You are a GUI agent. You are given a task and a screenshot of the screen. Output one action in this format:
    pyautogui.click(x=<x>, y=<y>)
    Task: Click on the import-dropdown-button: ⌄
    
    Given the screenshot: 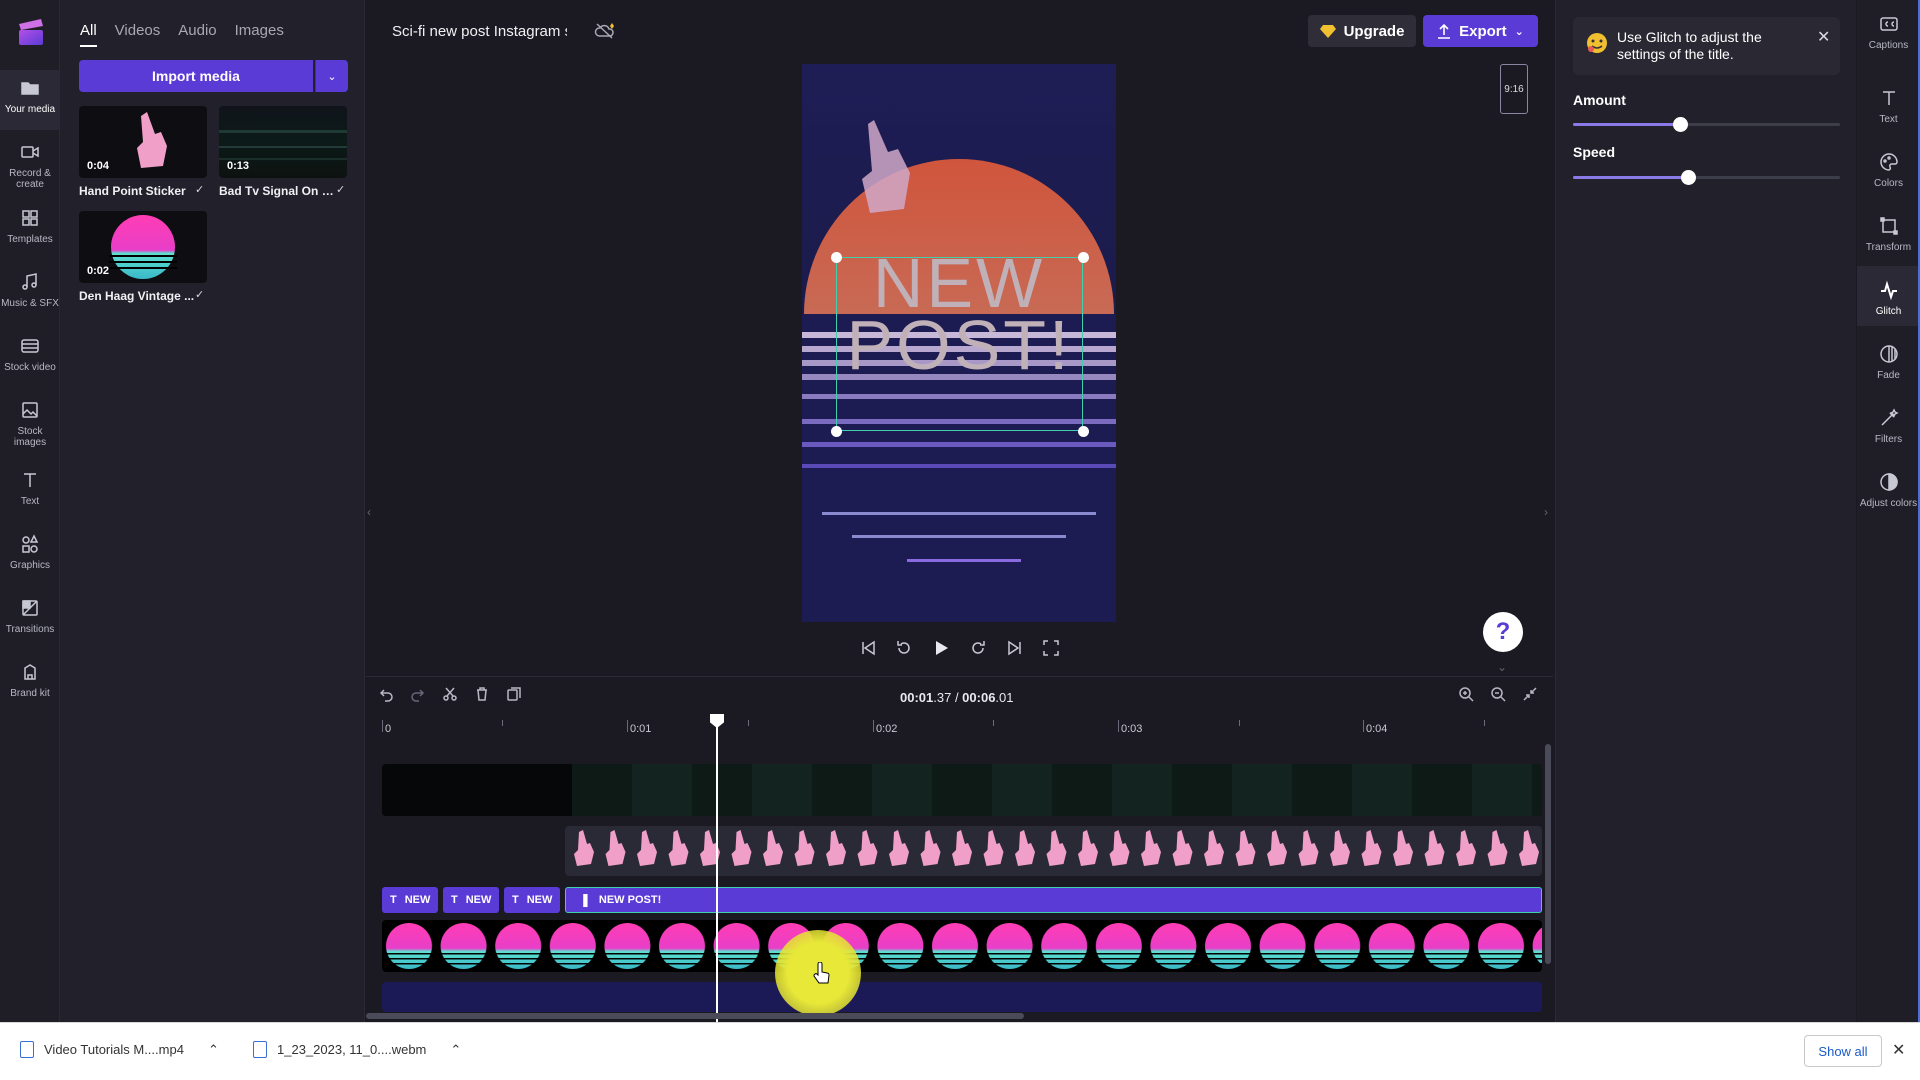 What is the action you would take?
    pyautogui.click(x=331, y=76)
    